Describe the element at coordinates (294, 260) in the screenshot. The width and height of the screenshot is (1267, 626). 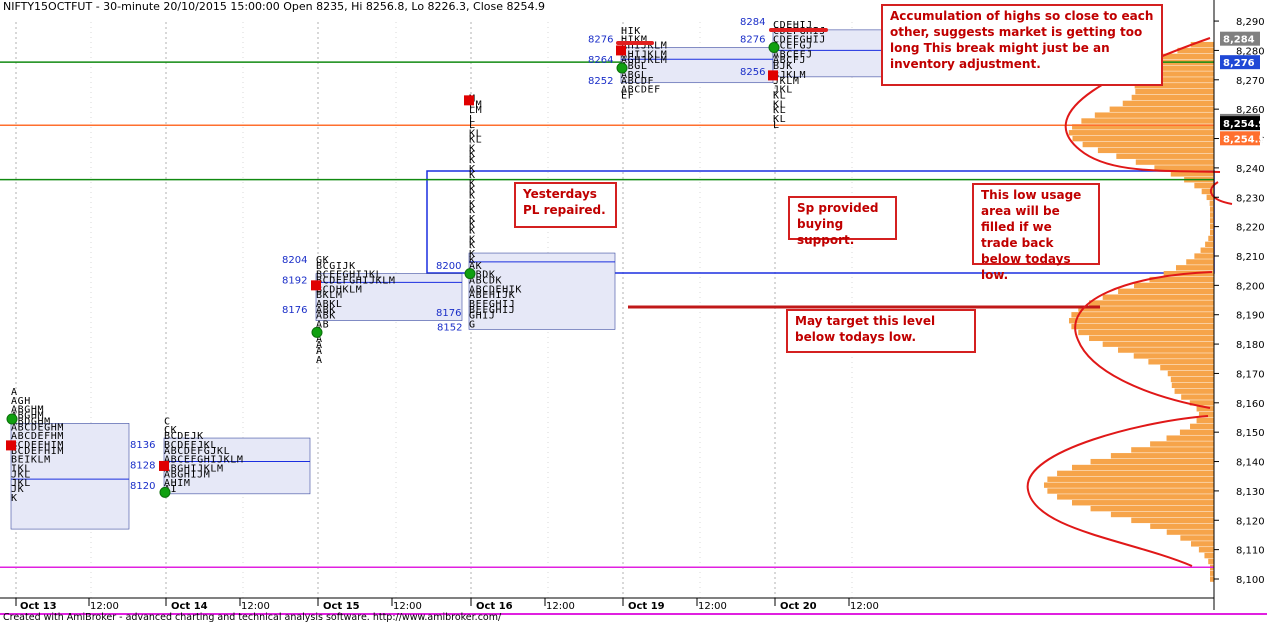
I see `value-area-label: 8204` at that location.